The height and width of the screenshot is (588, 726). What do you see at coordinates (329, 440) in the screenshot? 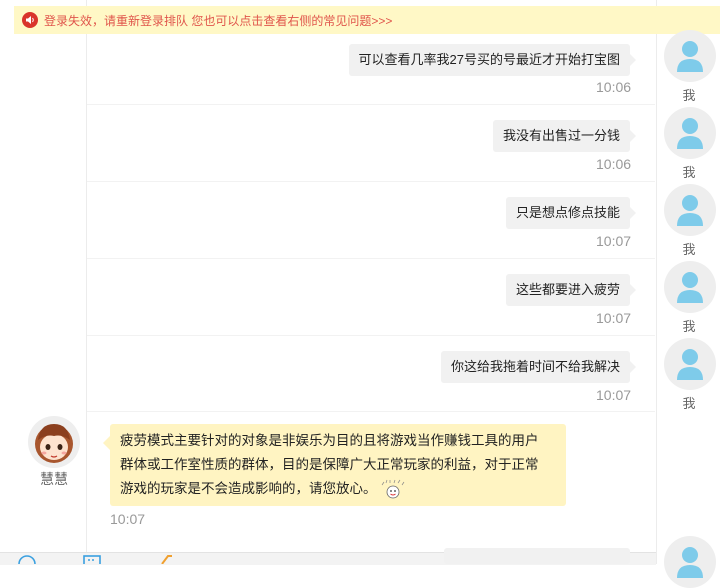
I see `agent-message-line: 疲劳模式主要针对的对象是非娱乐为目的且将游戏当作赚钱工具的用户` at bounding box center [329, 440].